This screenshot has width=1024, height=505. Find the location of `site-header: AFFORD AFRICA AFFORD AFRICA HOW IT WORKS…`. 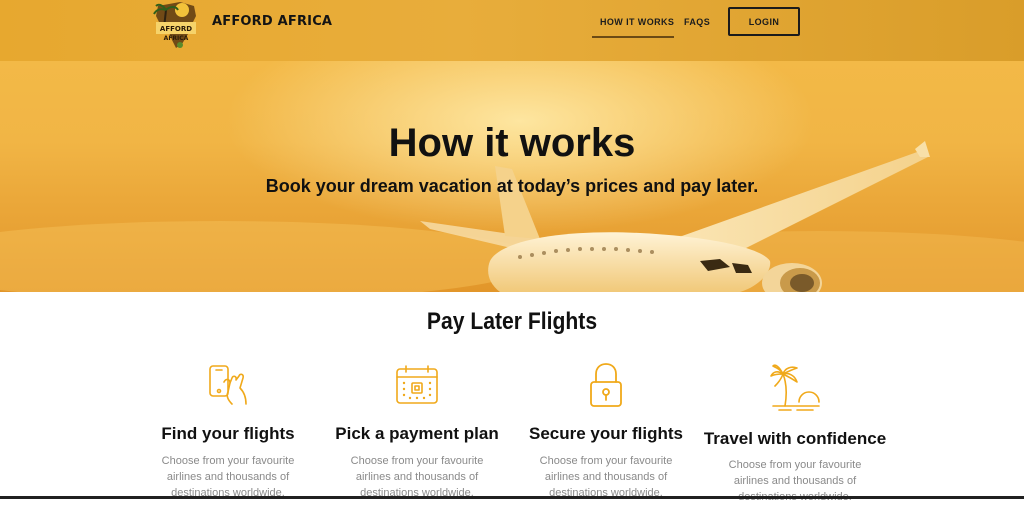

site-header: AFFORD AFRICA AFFORD AFRICA HOW IT WORKS… is located at coordinates (512, 30).